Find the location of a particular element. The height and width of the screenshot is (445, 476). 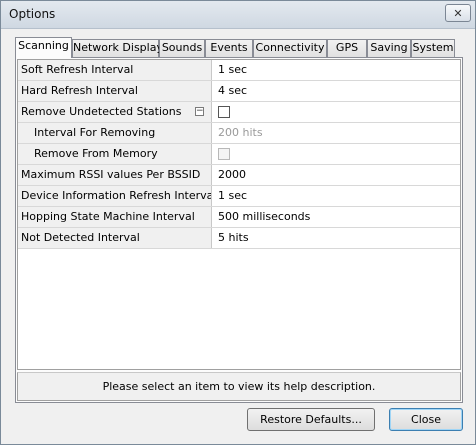

close-button: Close is located at coordinates (426, 419).